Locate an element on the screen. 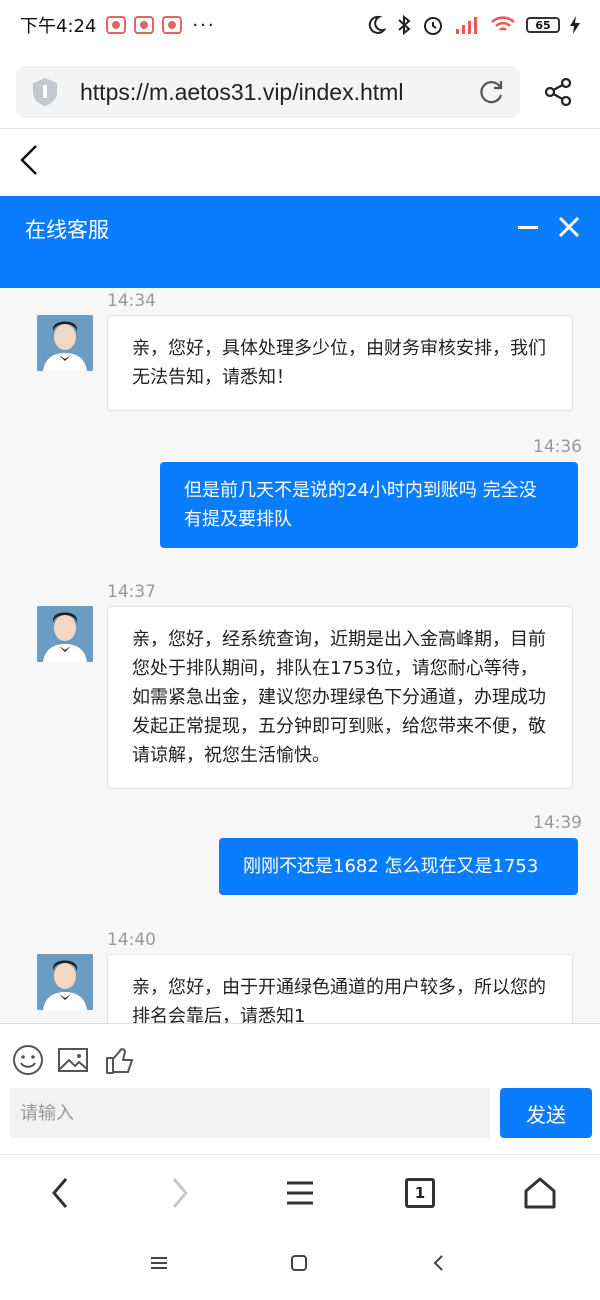  tabs-button: 1 is located at coordinates (420, 1193).